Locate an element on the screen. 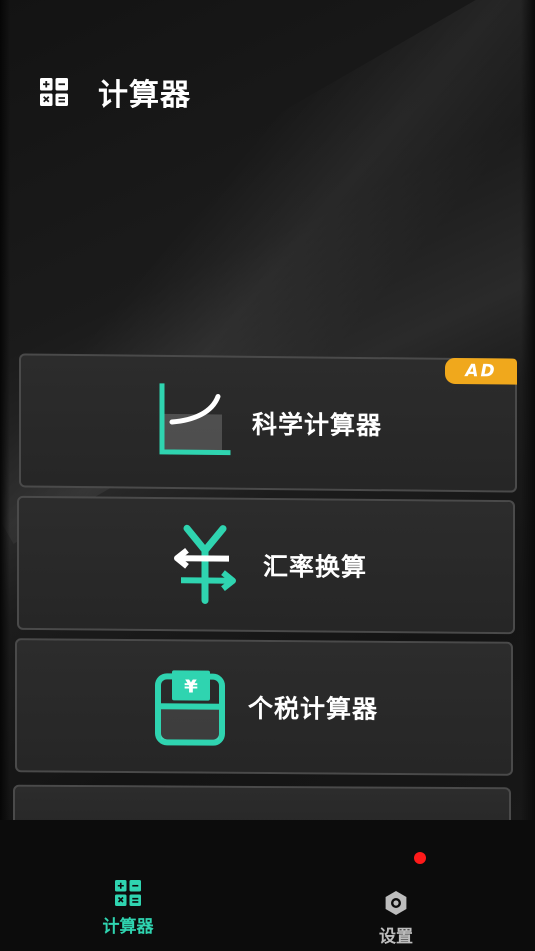 This screenshot has width=535, height=951. card-label: 汇率换算 is located at coordinates (314, 566).